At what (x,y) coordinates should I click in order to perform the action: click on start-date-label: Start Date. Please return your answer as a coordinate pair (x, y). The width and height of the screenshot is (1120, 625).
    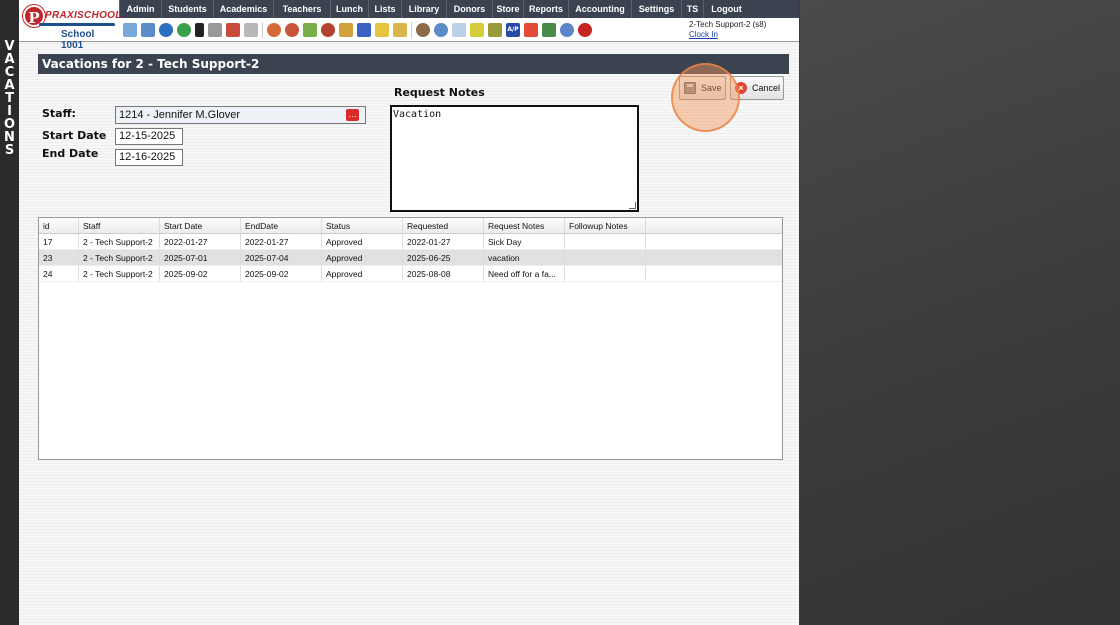
    Looking at the image, I should click on (74, 135).